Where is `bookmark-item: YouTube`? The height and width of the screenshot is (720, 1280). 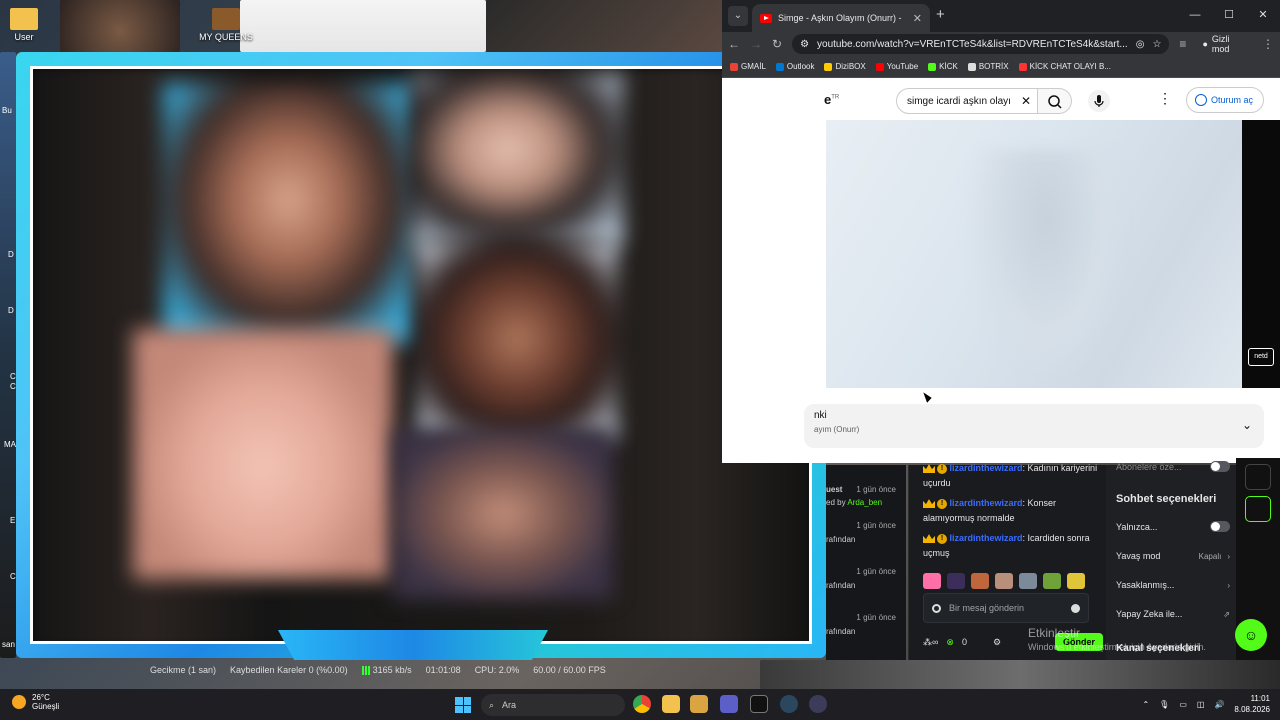 bookmark-item: YouTube is located at coordinates (897, 66).